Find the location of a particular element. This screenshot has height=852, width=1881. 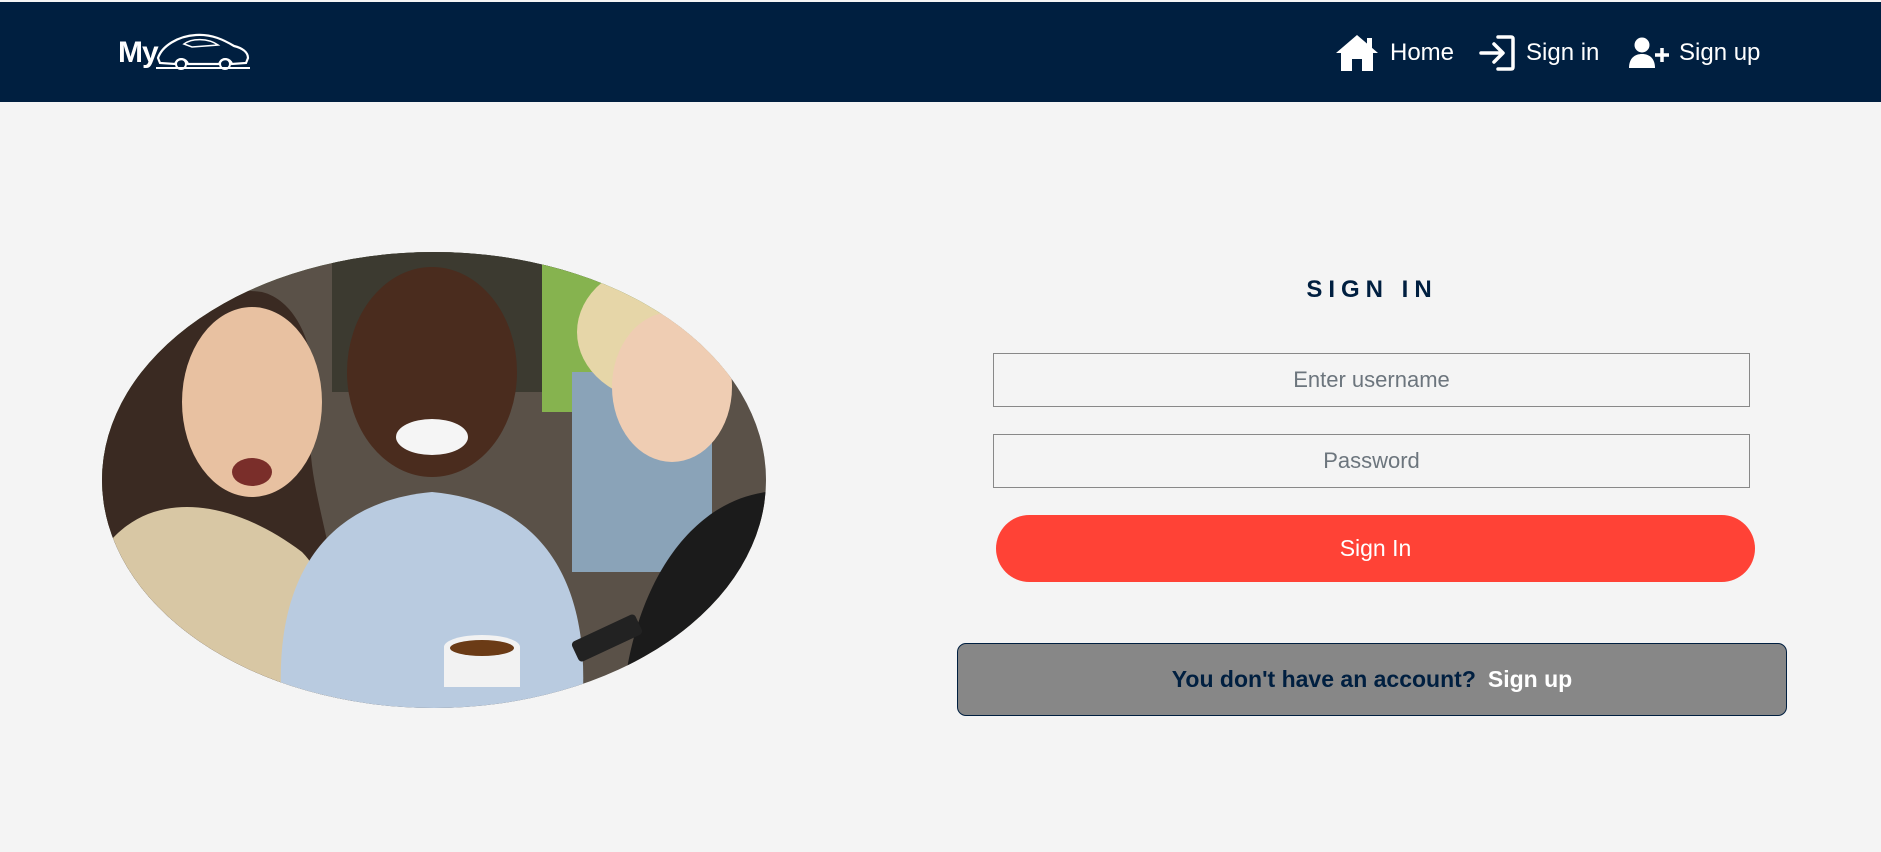

nav-home-link: Home is located at coordinates (1394, 53).